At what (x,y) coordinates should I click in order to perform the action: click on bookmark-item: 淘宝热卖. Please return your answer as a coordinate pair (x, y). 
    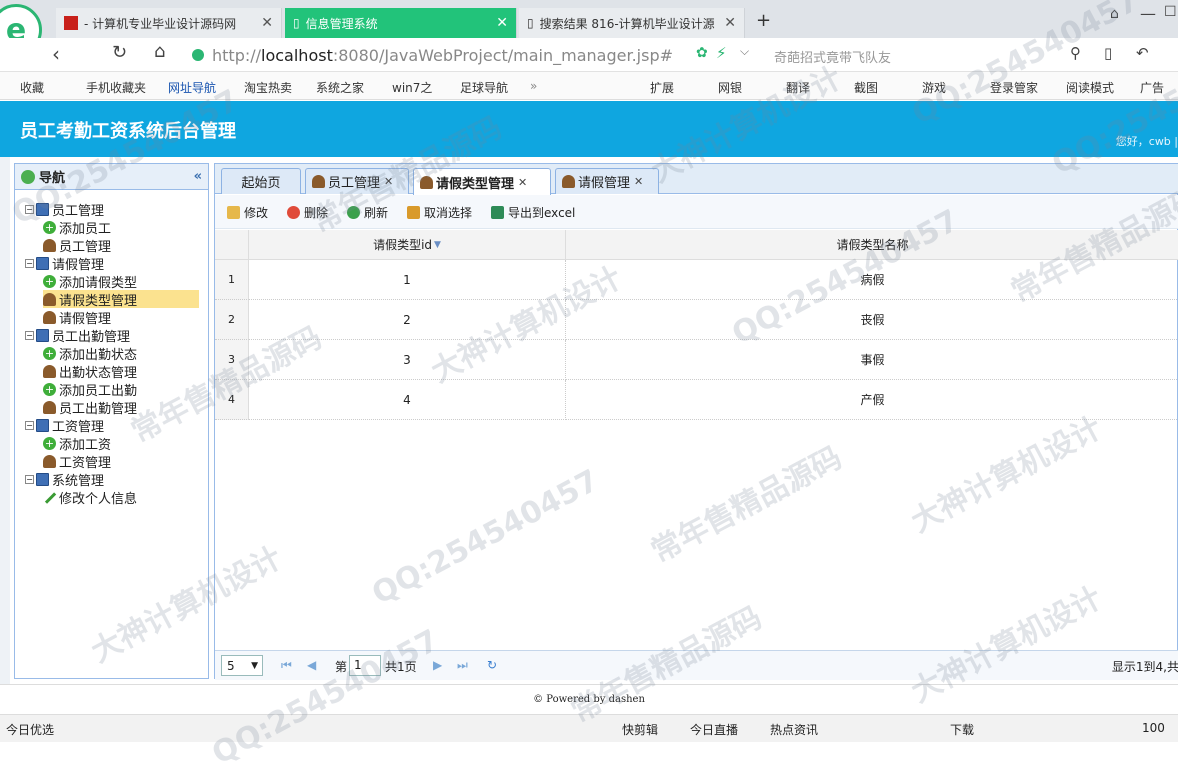
    Looking at the image, I should click on (268, 87).